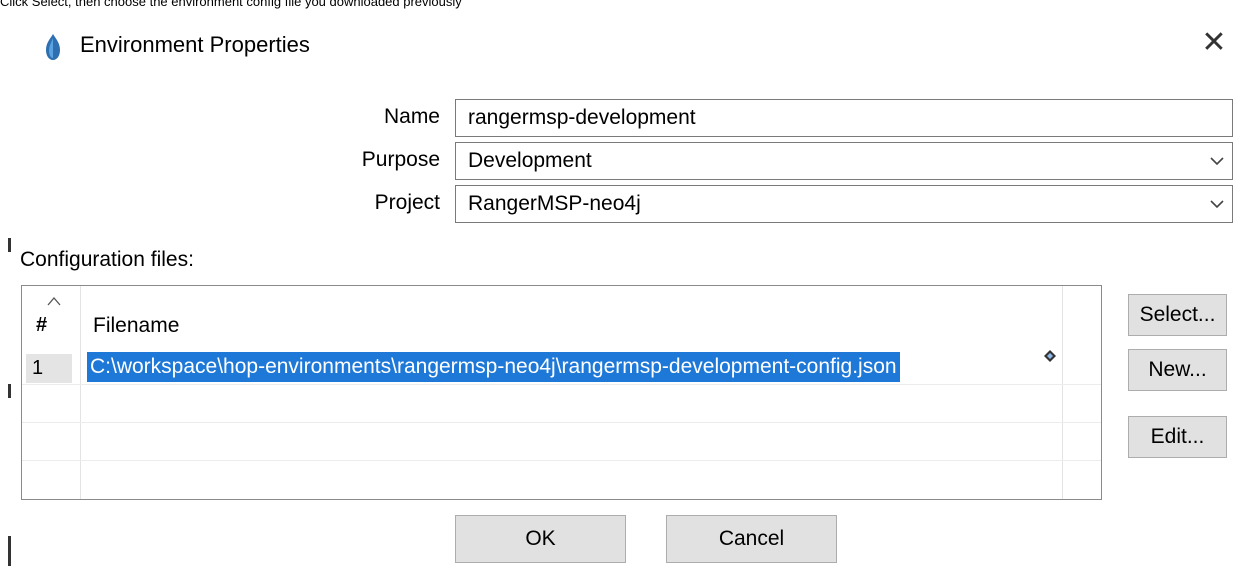 The image size is (1235, 566). Describe the element at coordinates (136, 326) in the screenshot. I see `column-header-filename: Filename` at that location.